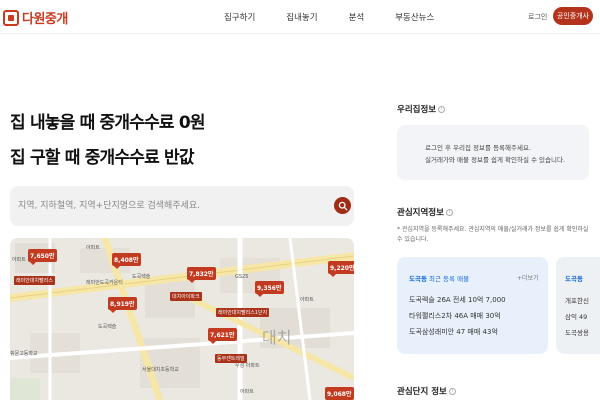 This screenshot has width=600, height=400. I want to click on logo-house-icon, so click(11, 17).